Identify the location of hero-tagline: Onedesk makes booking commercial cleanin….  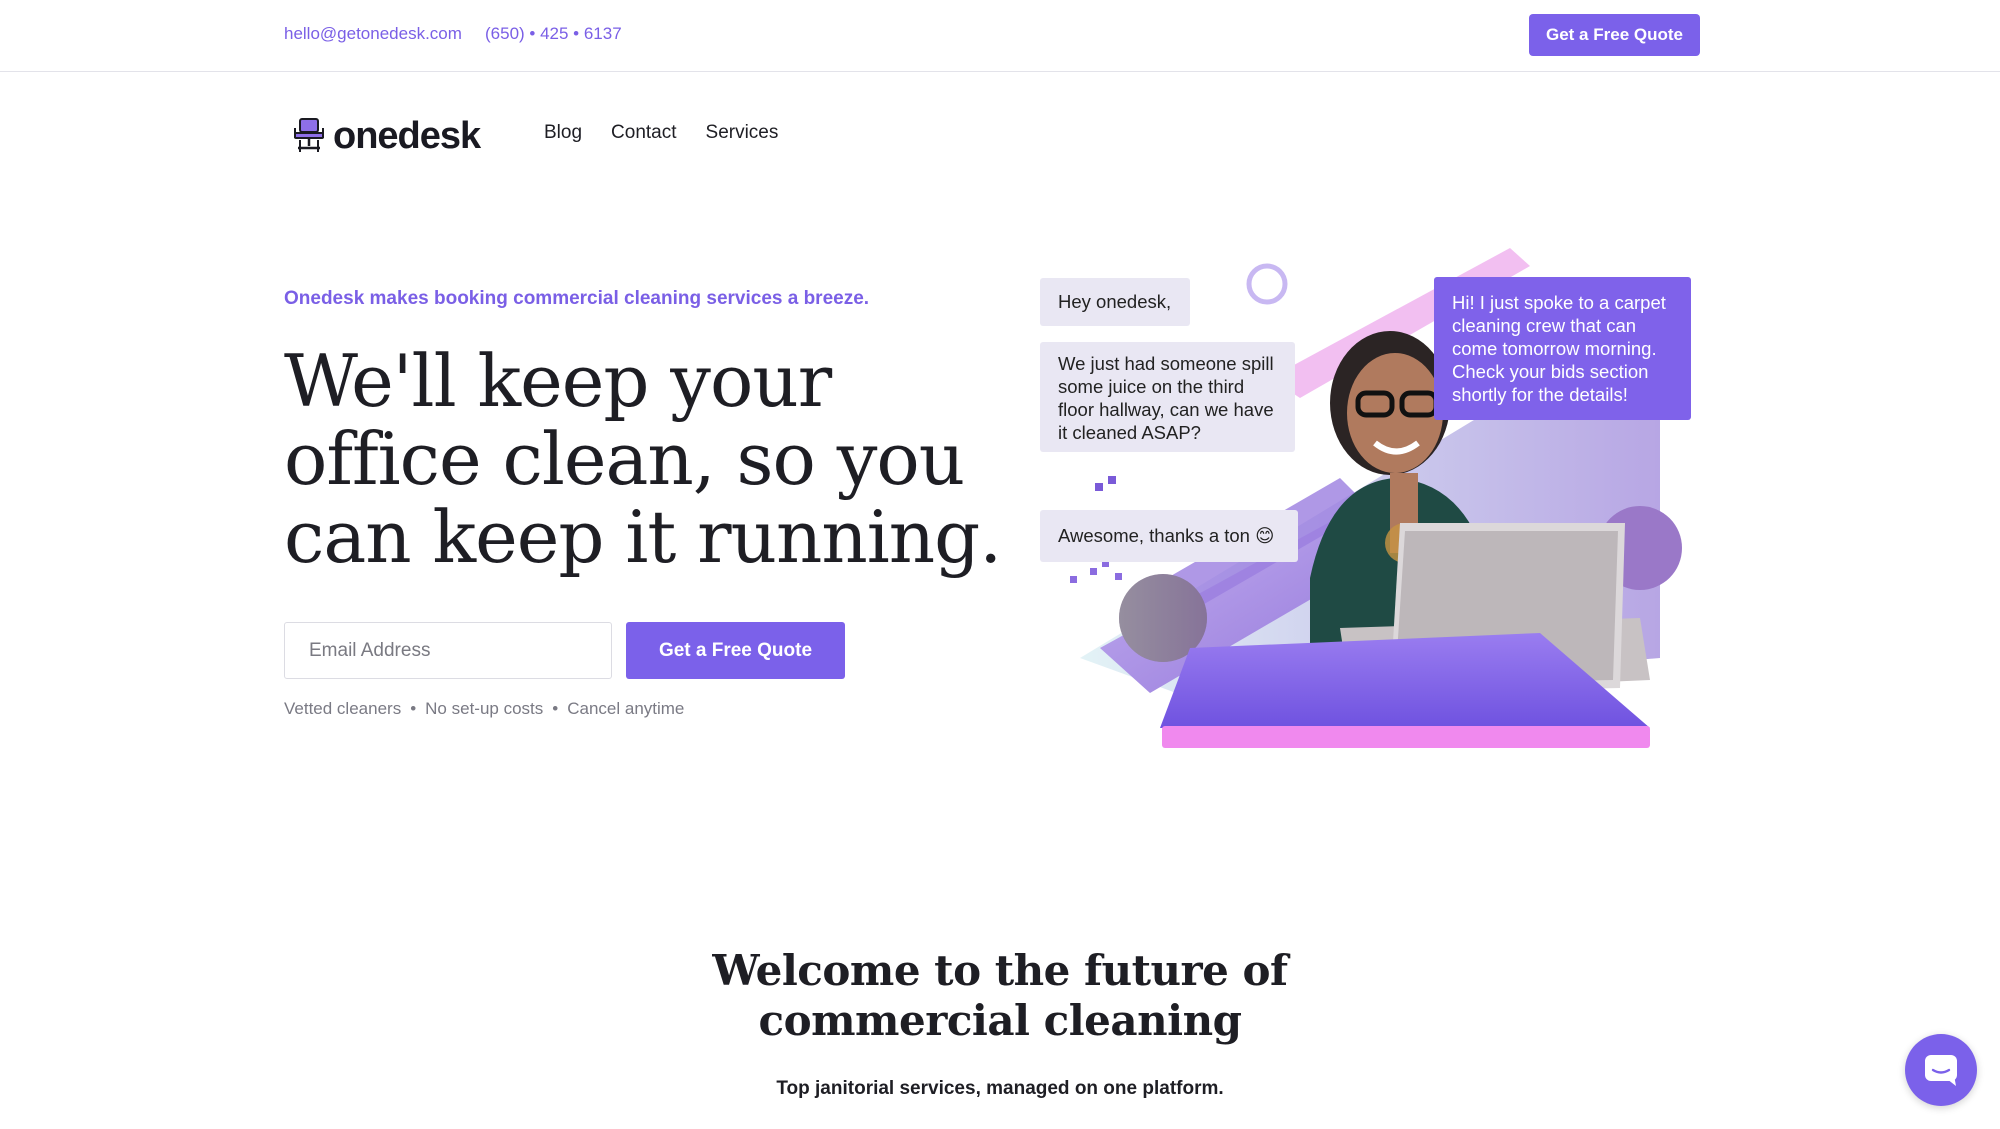
(577, 298).